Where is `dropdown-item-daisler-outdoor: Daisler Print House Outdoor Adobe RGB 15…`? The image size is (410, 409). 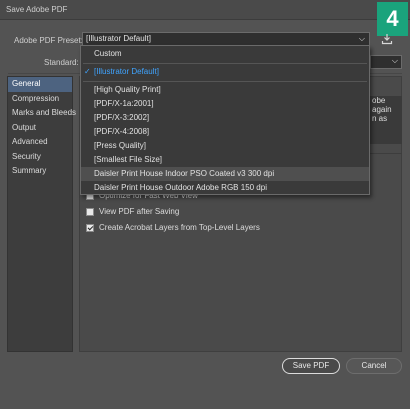
dropdown-item-daisler-outdoor: Daisler Print House Outdoor Adobe RGB 15… is located at coordinates (225, 188).